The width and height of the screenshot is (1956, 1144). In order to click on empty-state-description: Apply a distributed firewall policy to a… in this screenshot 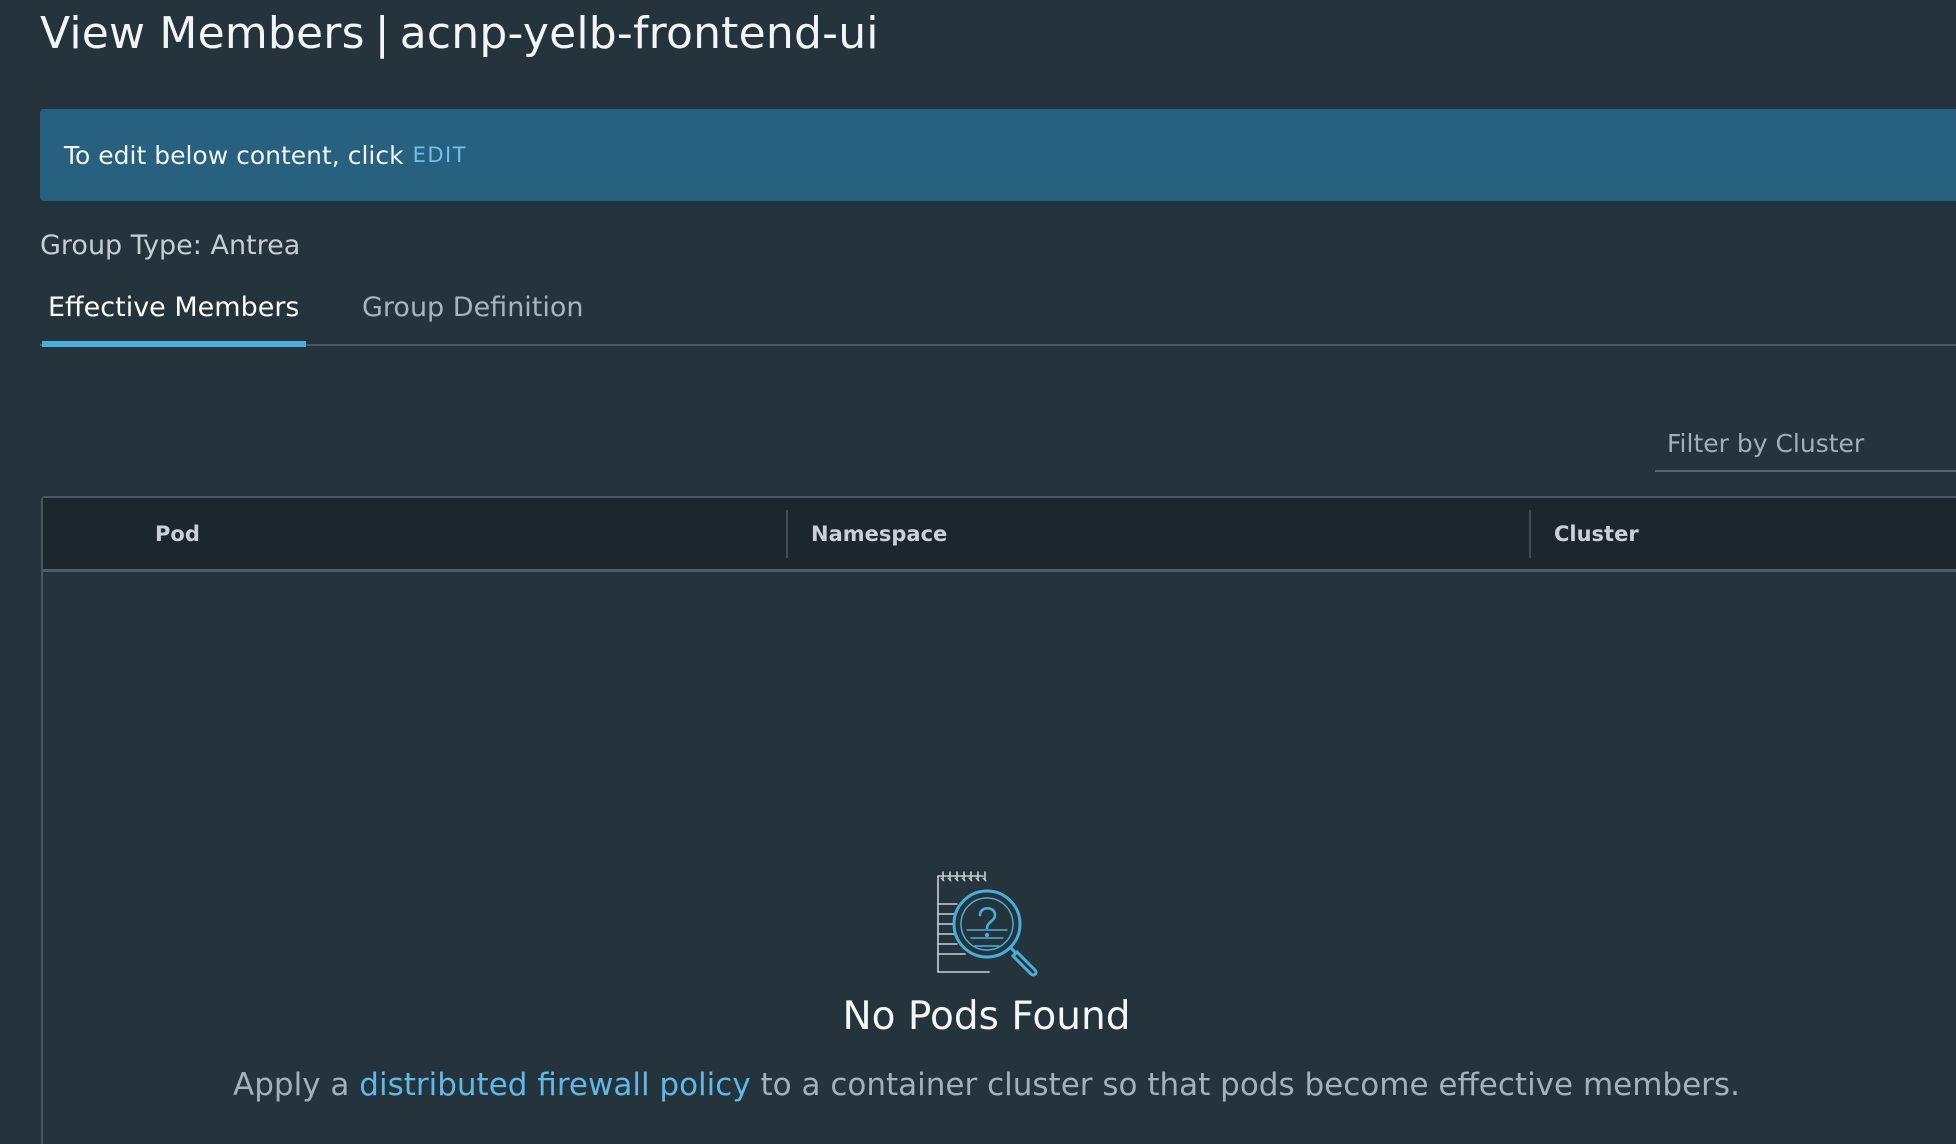, I will do `click(986, 1085)`.